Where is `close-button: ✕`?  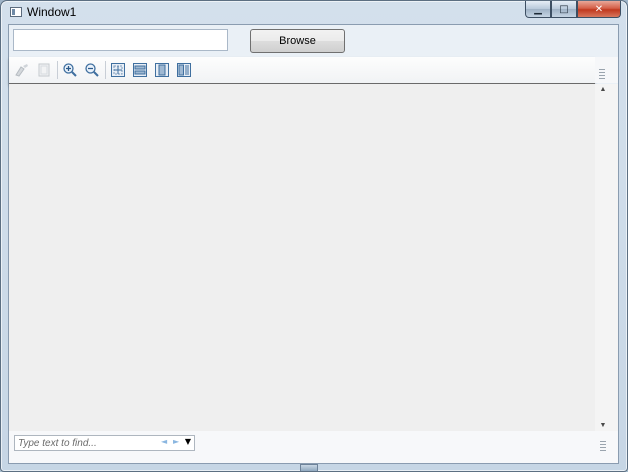
close-button: ✕ is located at coordinates (599, 9).